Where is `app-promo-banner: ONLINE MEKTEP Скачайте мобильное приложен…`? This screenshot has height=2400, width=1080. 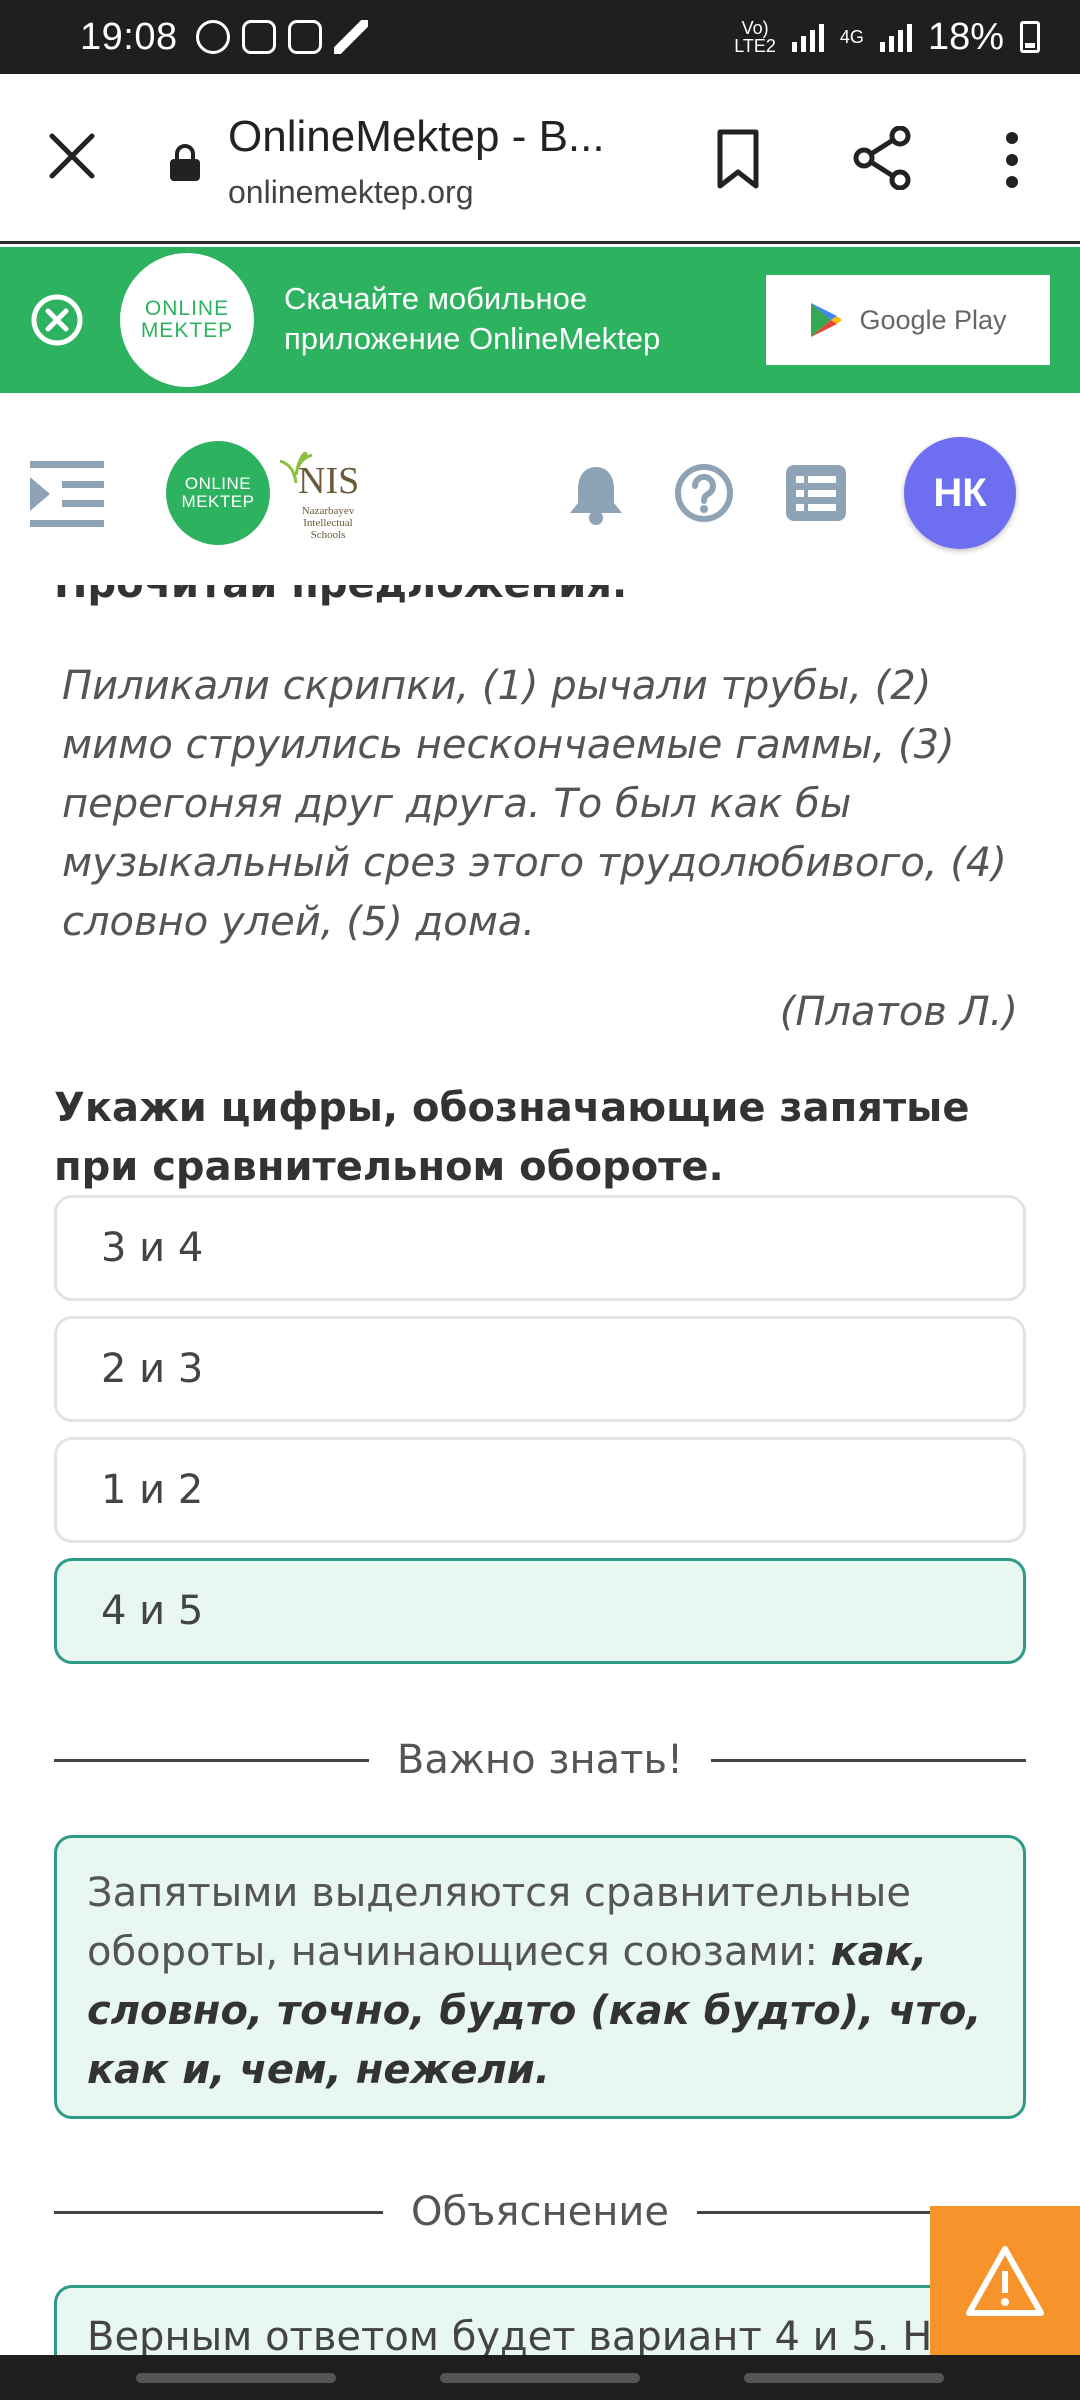 app-promo-banner: ONLINE MEKTEP Скачайте мобильное приложен… is located at coordinates (540, 320).